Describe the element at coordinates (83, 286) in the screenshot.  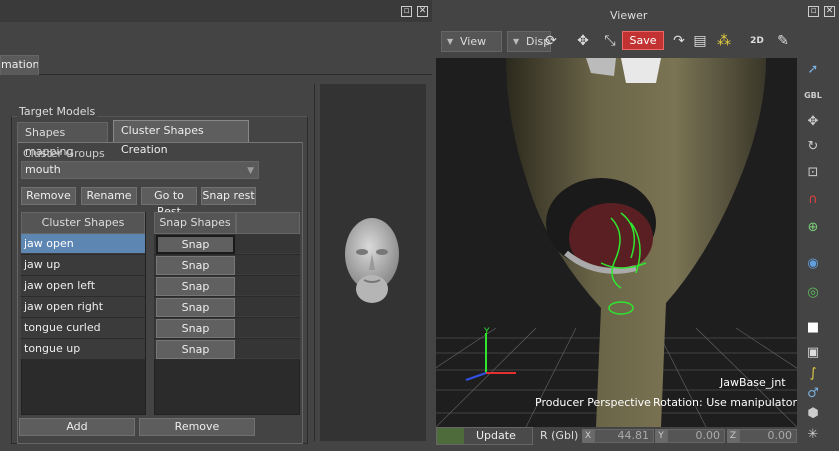
I see `list-item: jaw open left` at that location.